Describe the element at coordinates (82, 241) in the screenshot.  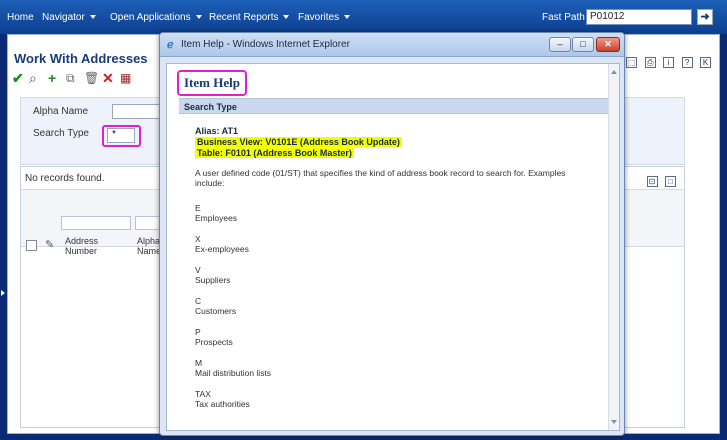
I see `column-header-line: Address` at that location.